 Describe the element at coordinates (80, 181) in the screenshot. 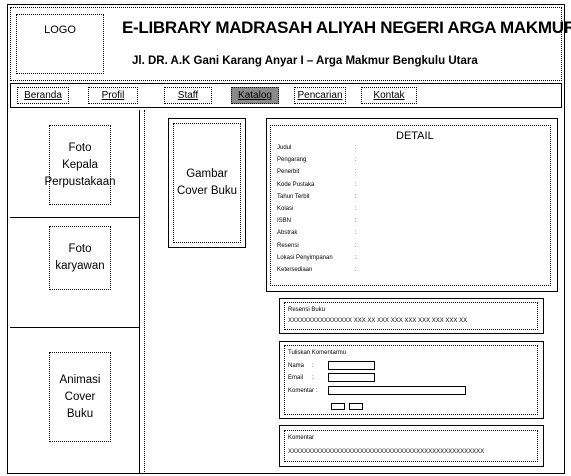

I see `head-librarian-photo-line2: Perpustakaan` at that location.